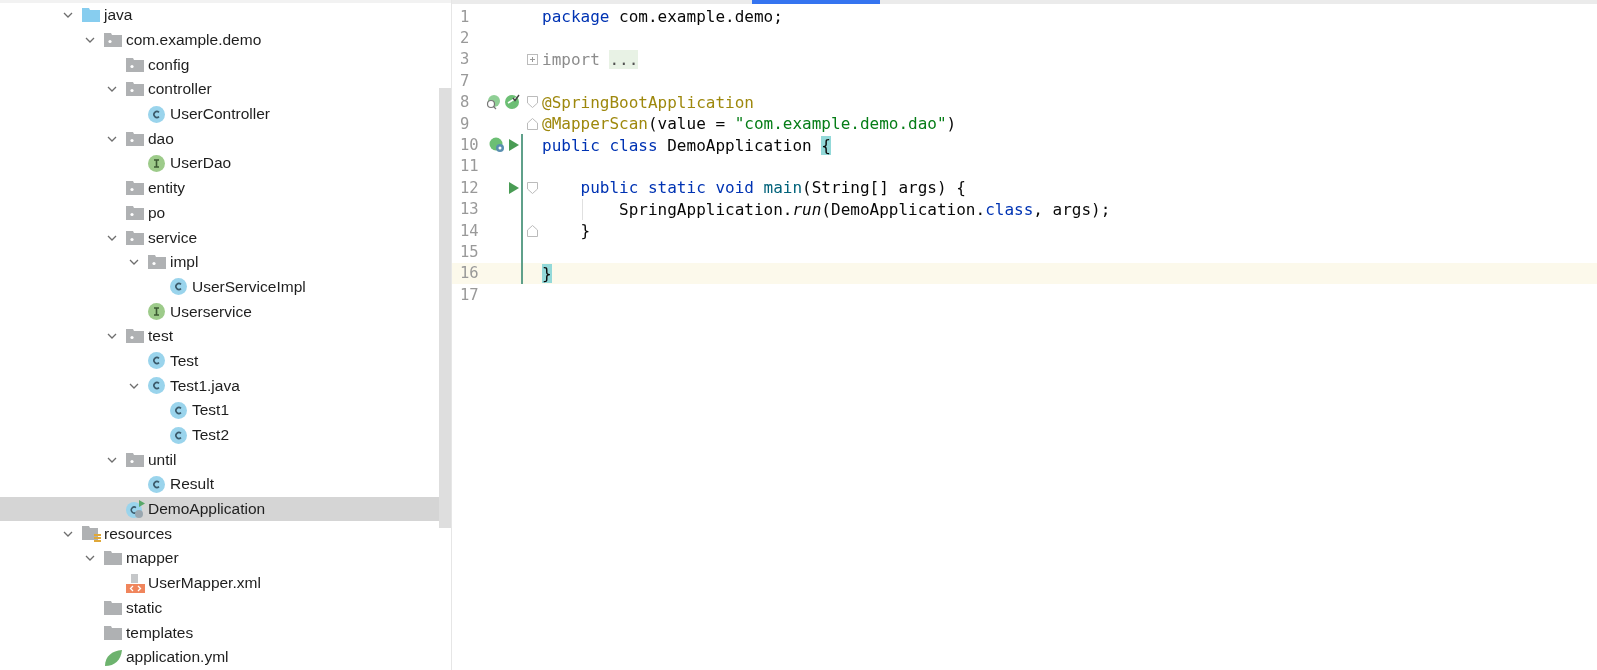  What do you see at coordinates (219, 188) in the screenshot?
I see `tree-row: entity` at bounding box center [219, 188].